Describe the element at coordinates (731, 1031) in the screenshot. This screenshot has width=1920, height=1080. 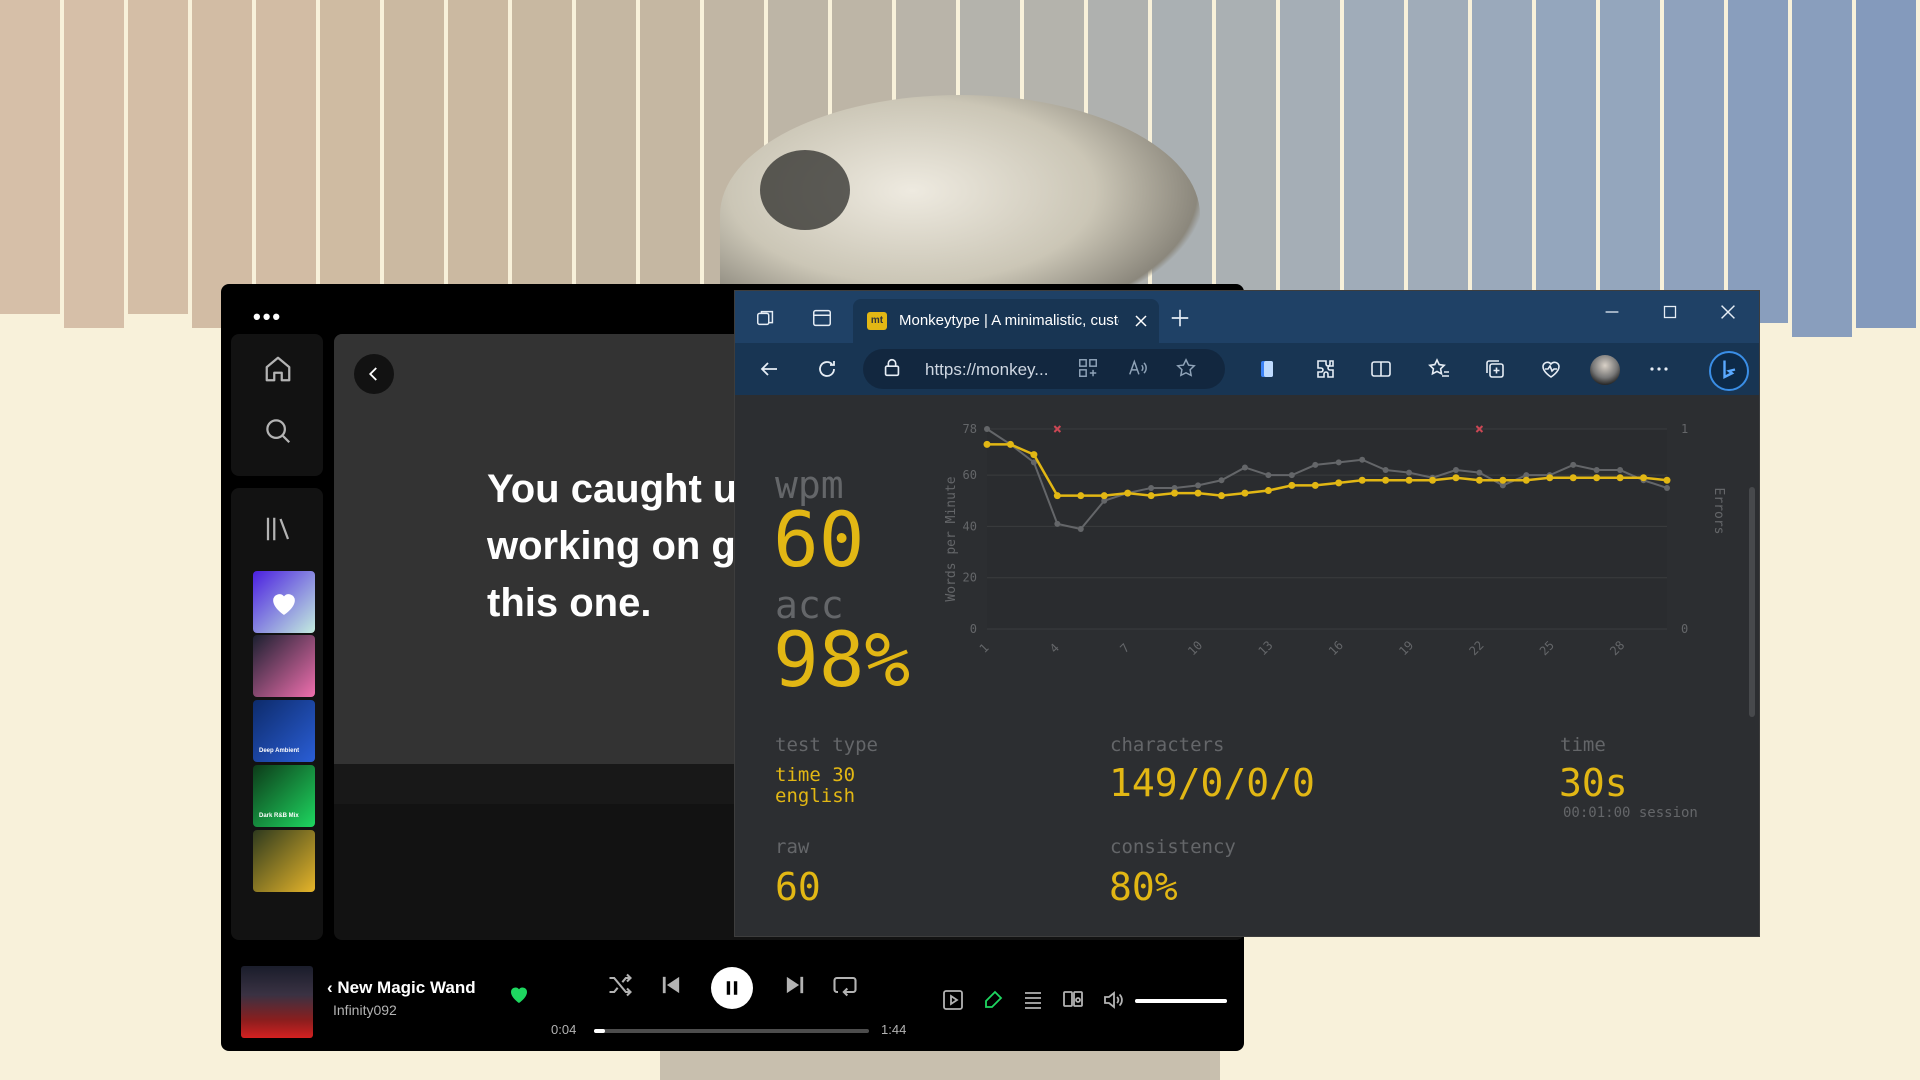
I see `progress-bar` at that location.